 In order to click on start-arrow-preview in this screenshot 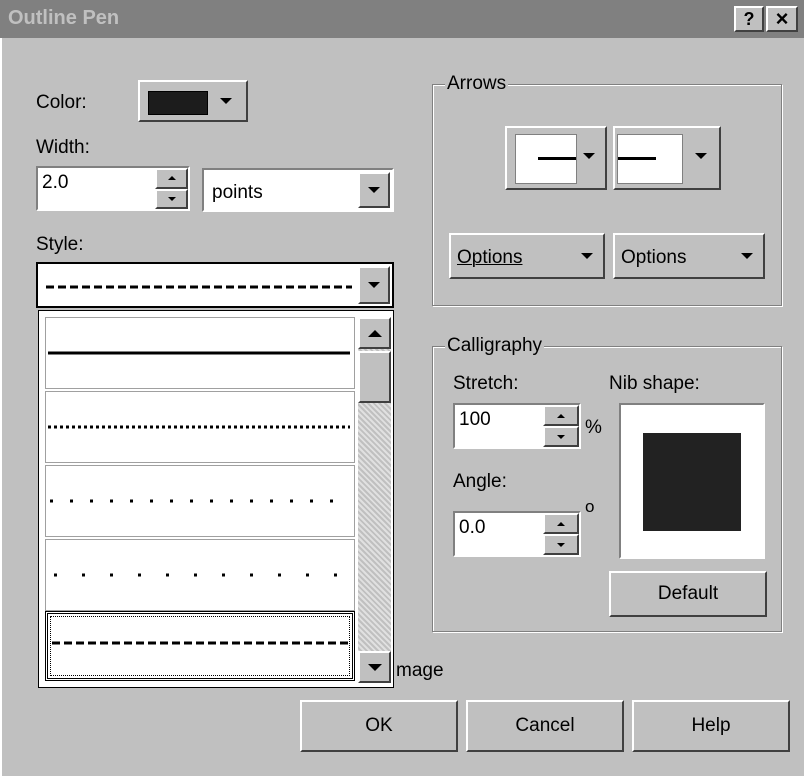, I will do `click(546, 159)`.